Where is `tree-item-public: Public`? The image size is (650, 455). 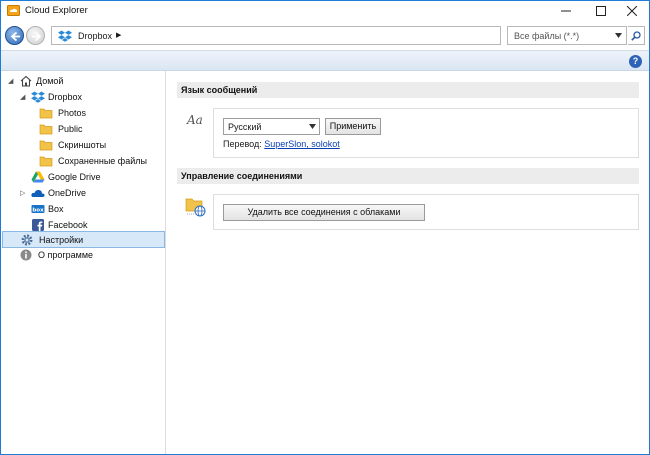 tree-item-public: Public is located at coordinates (82, 129).